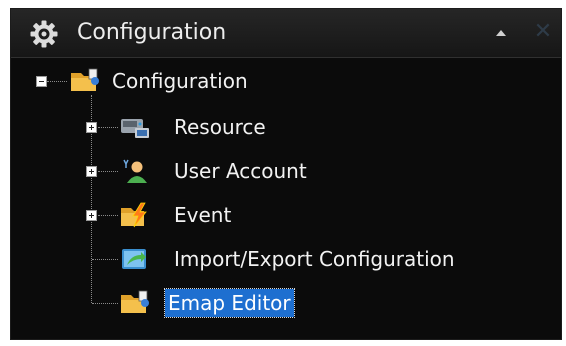 This screenshot has width=566, height=346. I want to click on event-icon, so click(134, 215).